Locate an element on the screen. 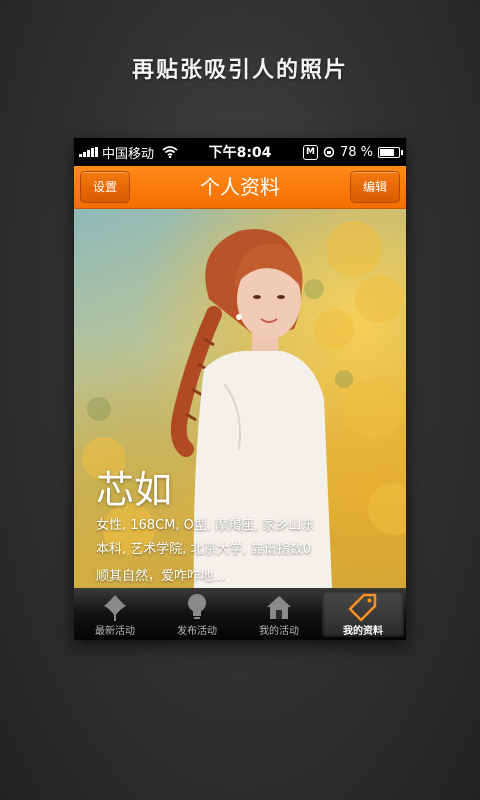  tab-label: 最新活动 is located at coordinates (115, 631).